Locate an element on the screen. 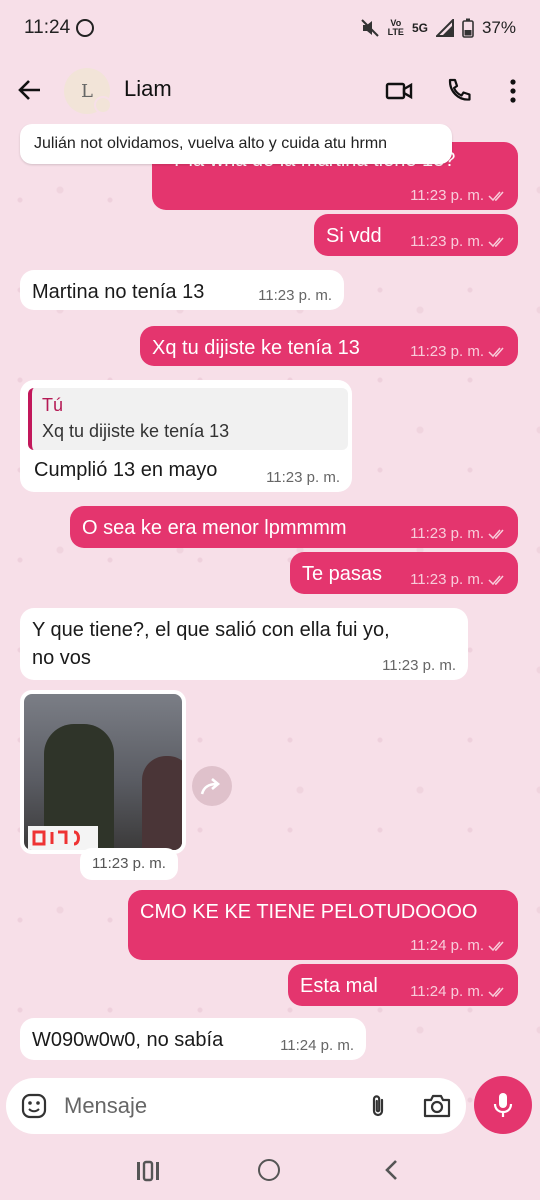 Image resolution: width=540 pixels, height=1200 pixels. message-bubble: Te pasas 11:23 p. m. is located at coordinates (404, 573).